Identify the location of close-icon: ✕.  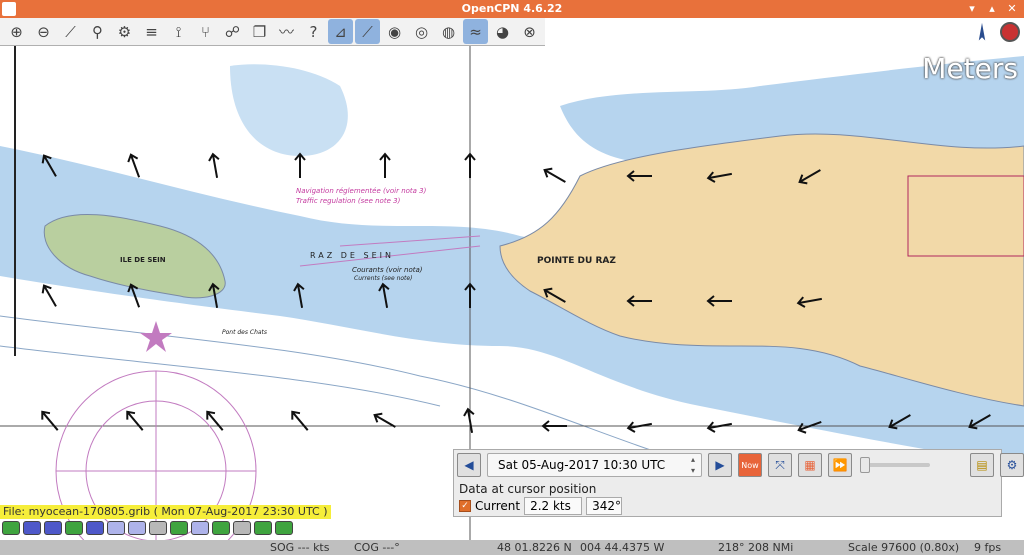
(1012, 9).